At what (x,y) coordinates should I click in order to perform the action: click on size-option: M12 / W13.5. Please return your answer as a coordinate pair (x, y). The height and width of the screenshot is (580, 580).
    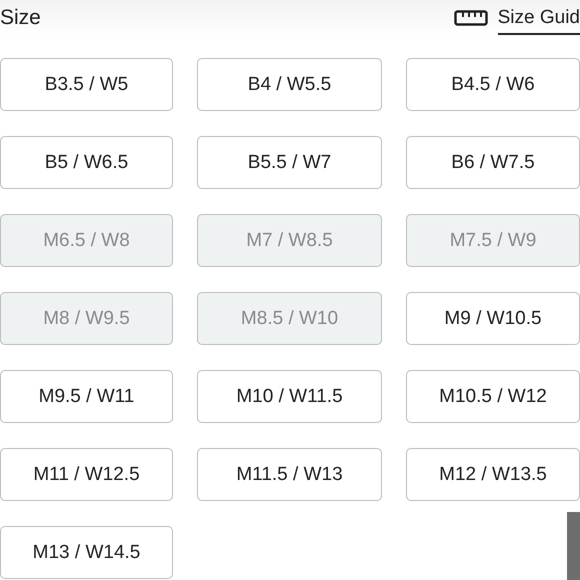
    Looking at the image, I should click on (493, 474).